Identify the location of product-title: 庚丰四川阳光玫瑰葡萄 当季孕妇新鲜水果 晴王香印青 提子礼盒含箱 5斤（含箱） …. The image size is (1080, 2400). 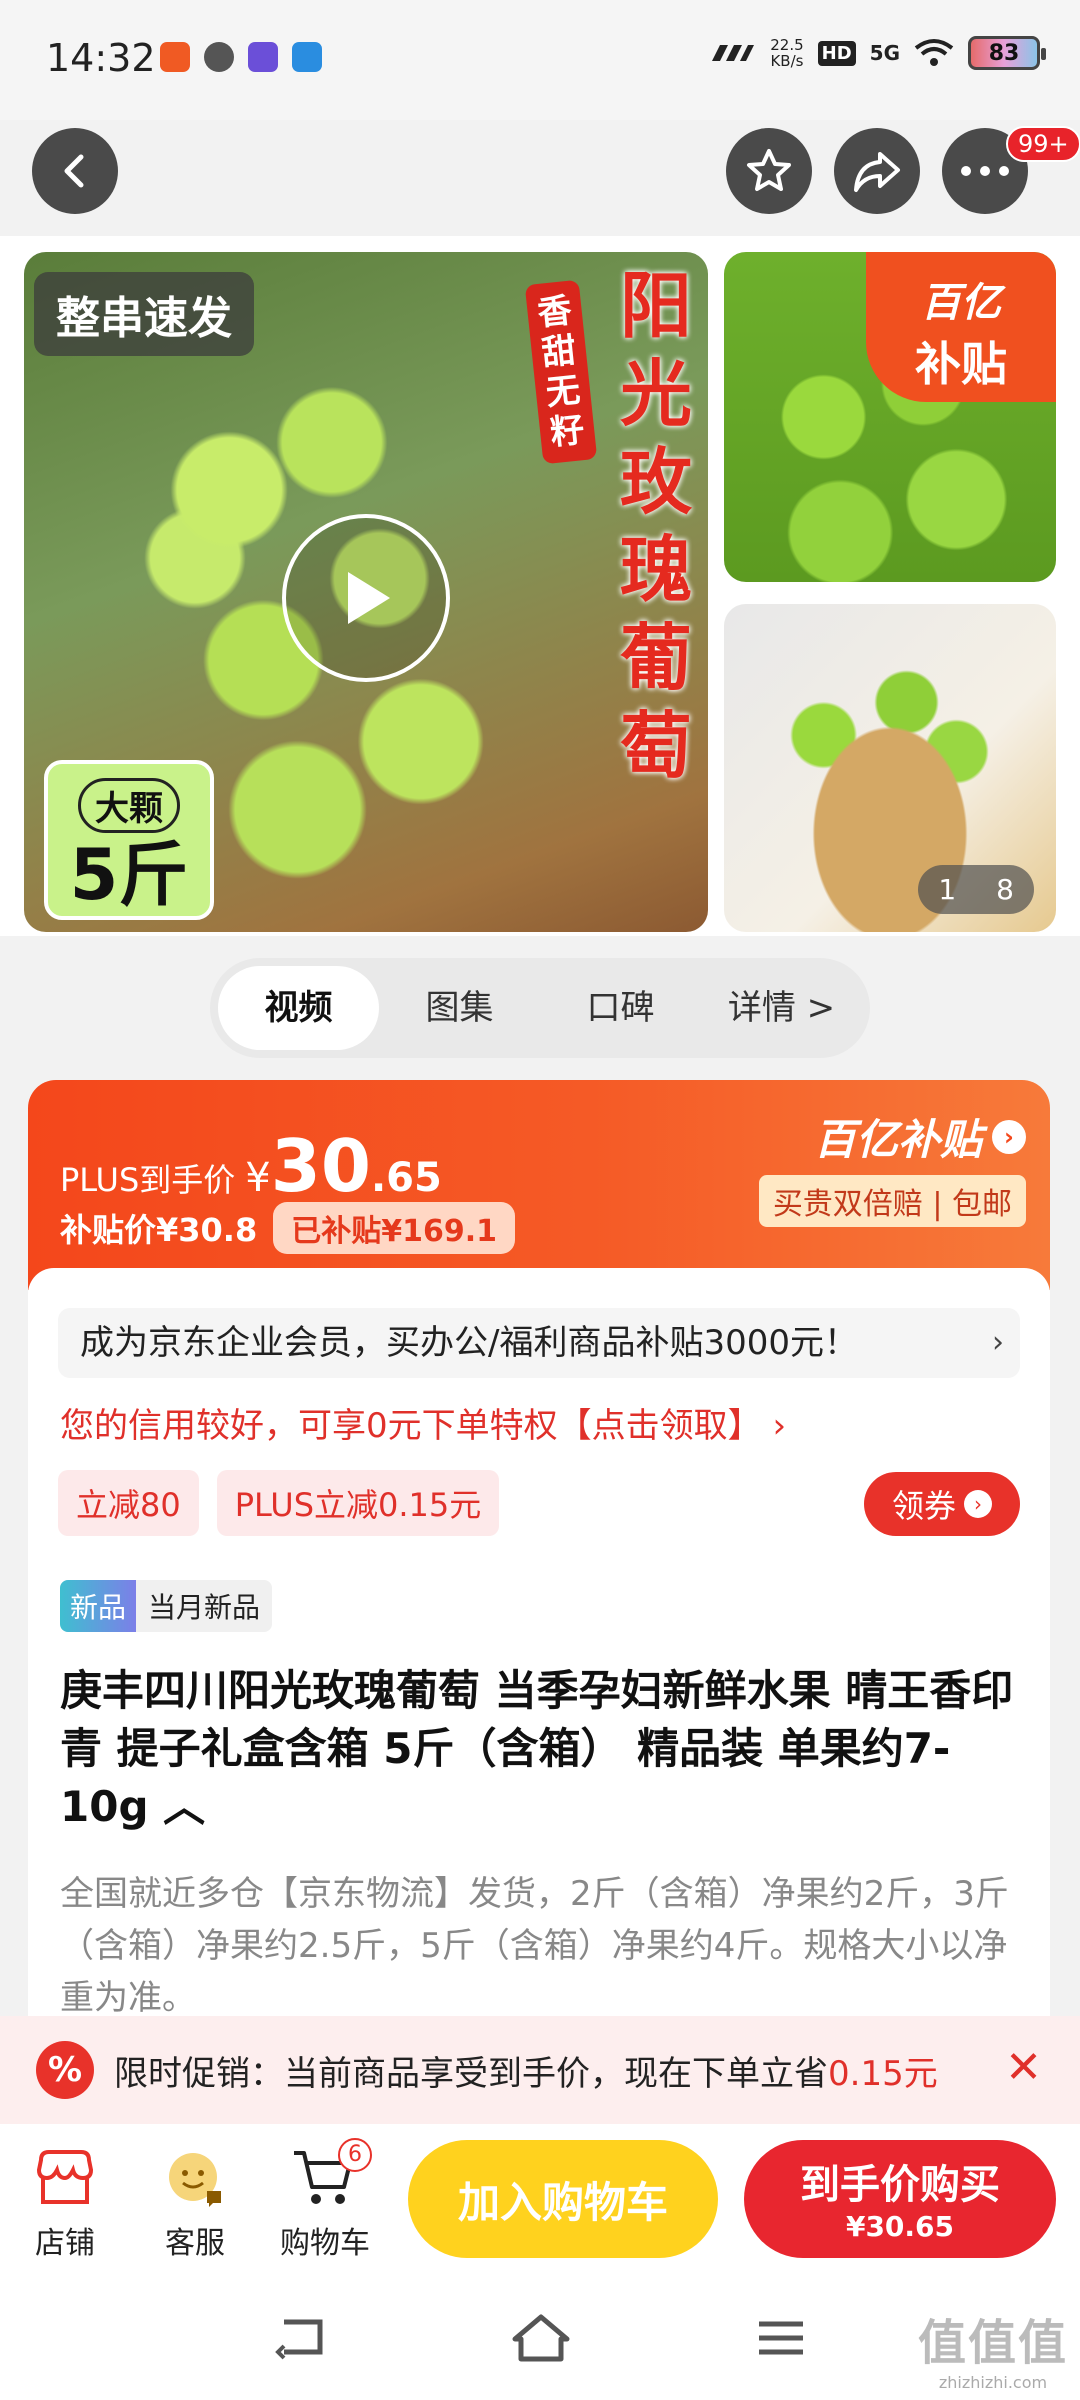
(540, 1749).